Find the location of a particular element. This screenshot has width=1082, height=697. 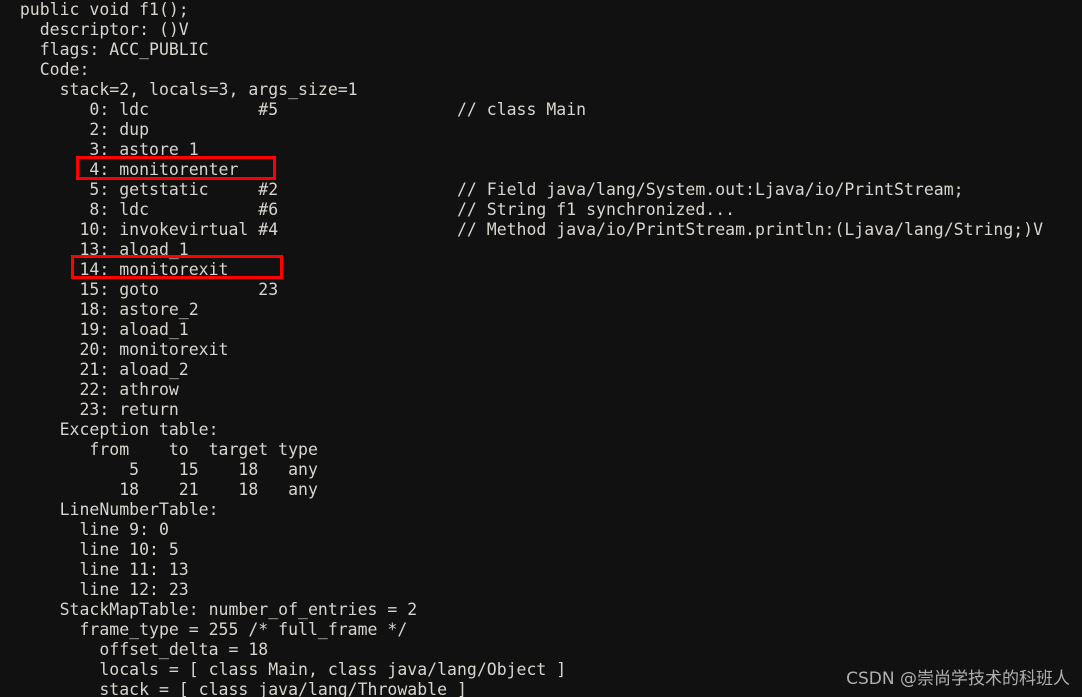

code-line: from to target type is located at coordinates (159, 449).